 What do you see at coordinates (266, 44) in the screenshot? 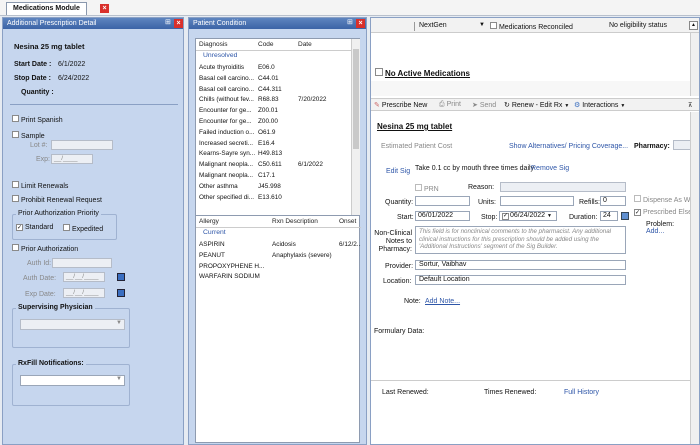
I see `column-header-code: Code` at bounding box center [266, 44].